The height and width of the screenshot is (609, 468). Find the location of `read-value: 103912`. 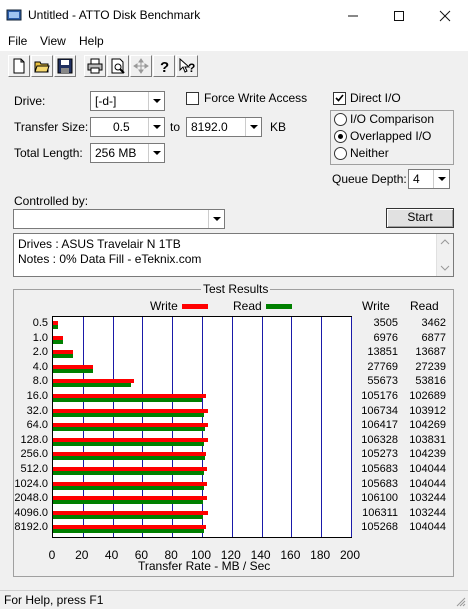

read-value: 103912 is located at coordinates (427, 410).